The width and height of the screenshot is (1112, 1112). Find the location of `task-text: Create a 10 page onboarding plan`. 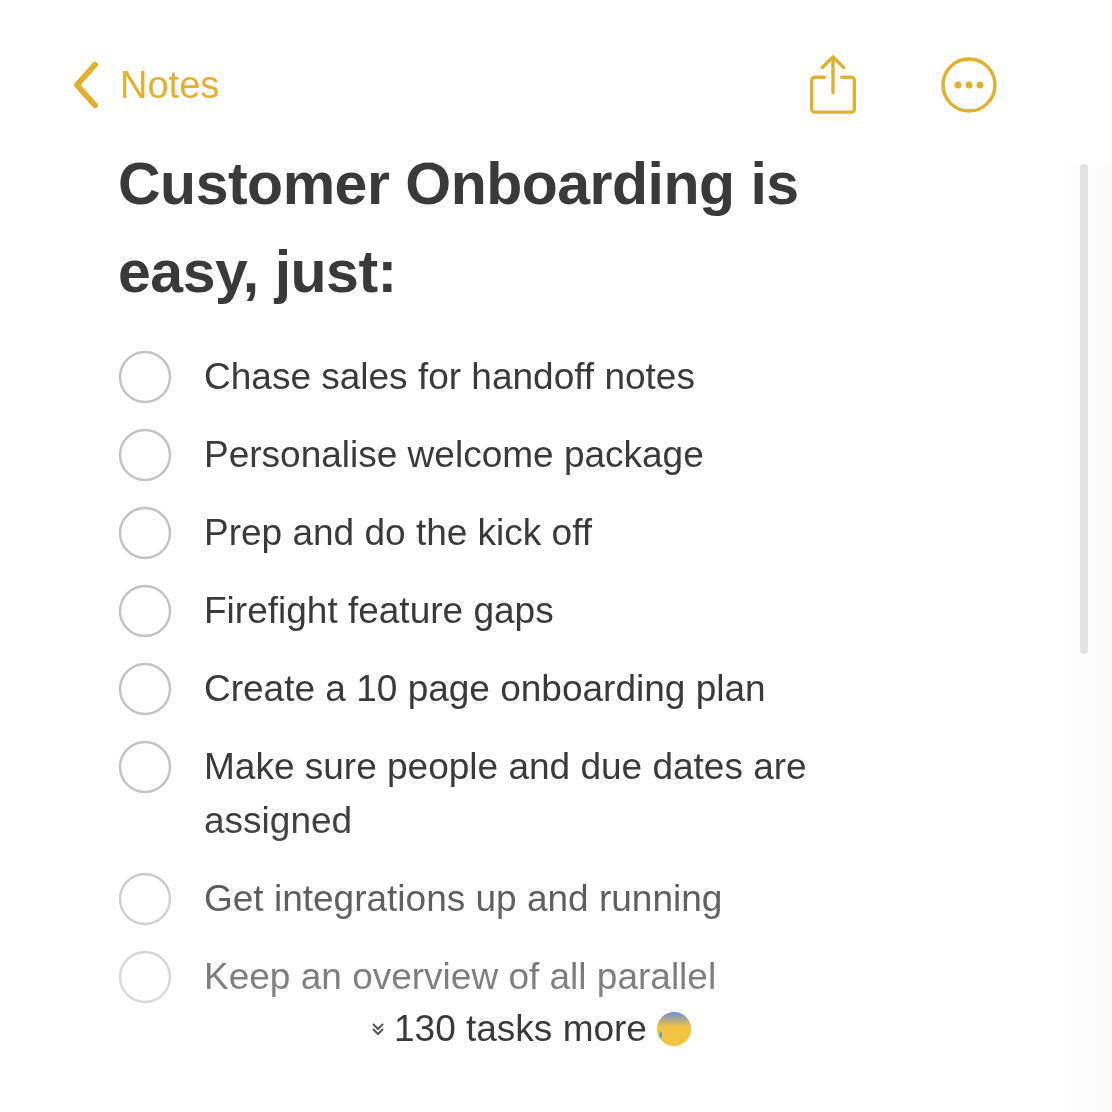

task-text: Create a 10 page onboarding plan is located at coordinates (485, 689).